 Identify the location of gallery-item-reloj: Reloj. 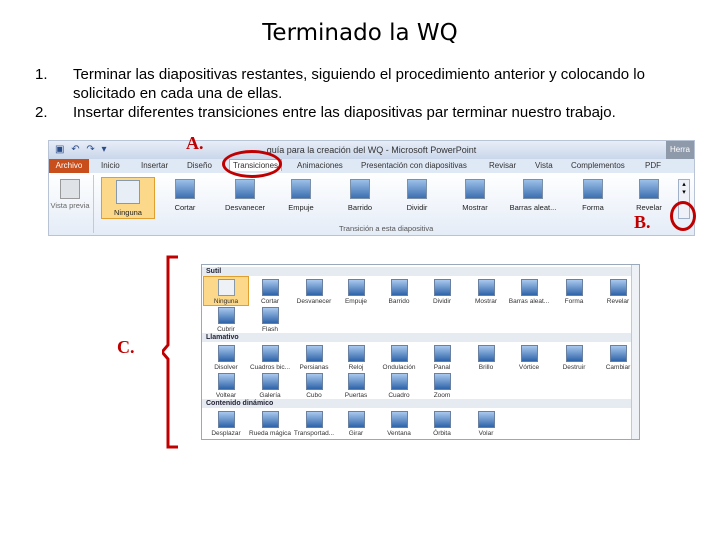
(356, 357).